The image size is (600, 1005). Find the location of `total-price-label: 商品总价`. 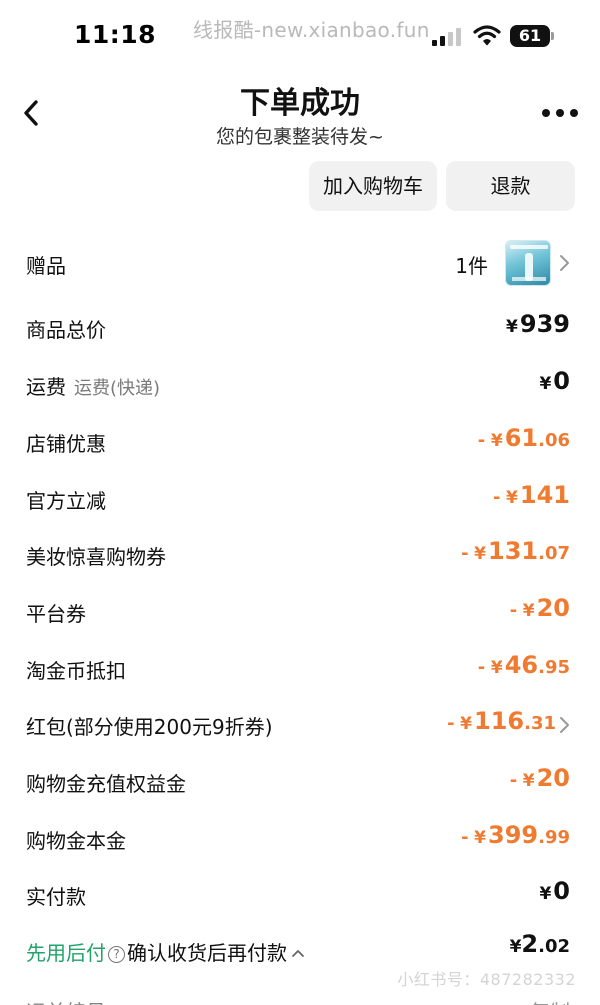

total-price-label: 商品总价 is located at coordinates (66, 330).